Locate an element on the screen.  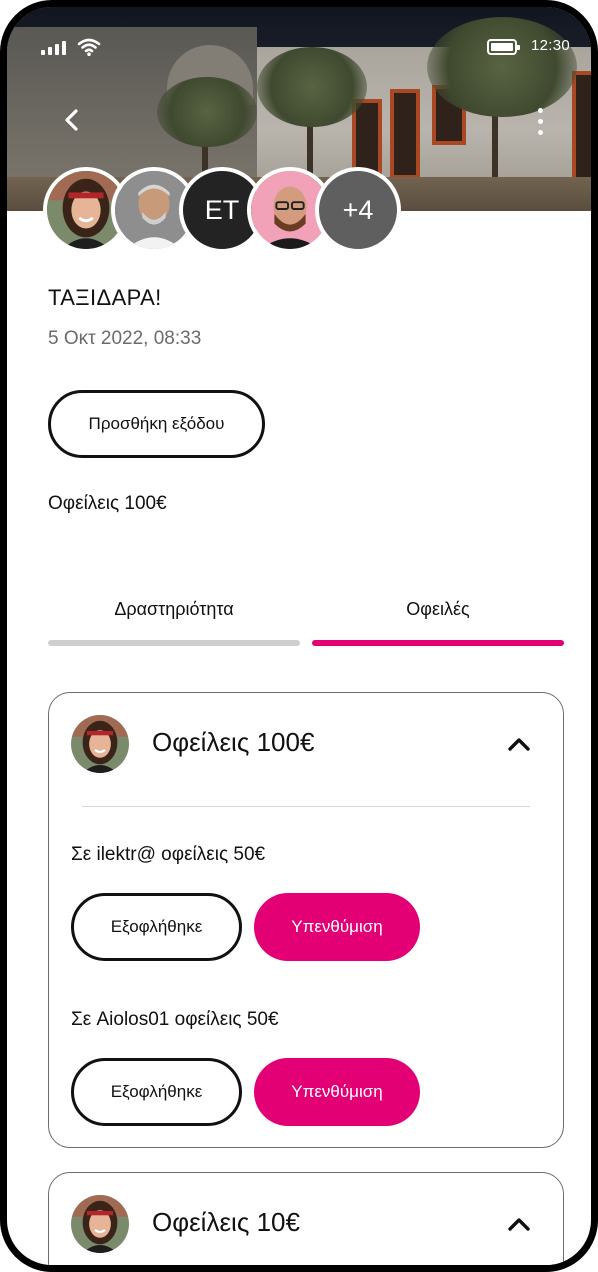
back-button is located at coordinates (72, 120).